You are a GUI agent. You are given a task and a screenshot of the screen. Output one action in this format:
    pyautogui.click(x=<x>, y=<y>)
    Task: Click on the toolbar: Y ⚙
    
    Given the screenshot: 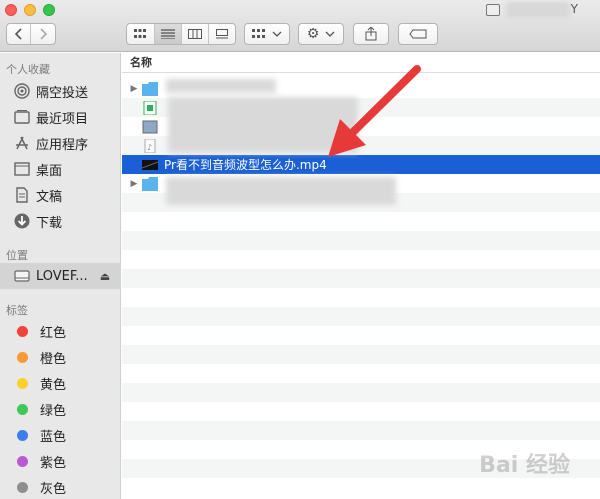 What is the action you would take?
    pyautogui.click(x=300, y=26)
    